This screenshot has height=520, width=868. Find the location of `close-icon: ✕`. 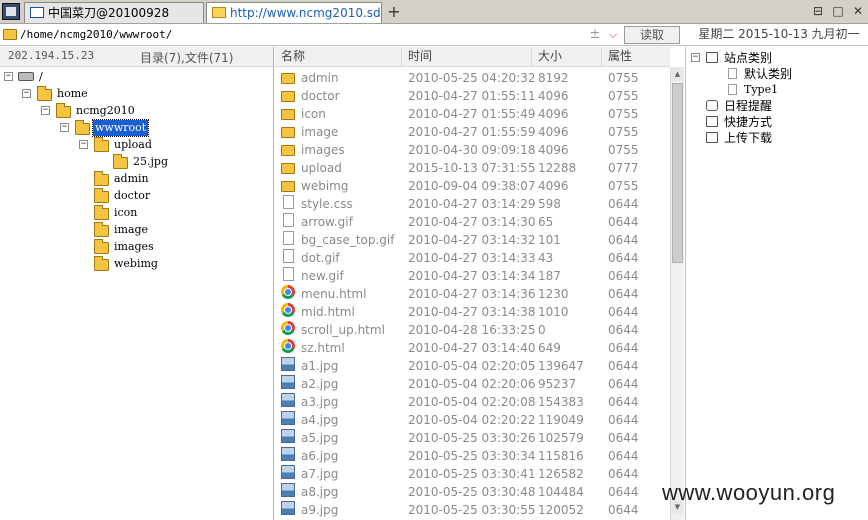

close-icon: ✕ is located at coordinates (858, 11).